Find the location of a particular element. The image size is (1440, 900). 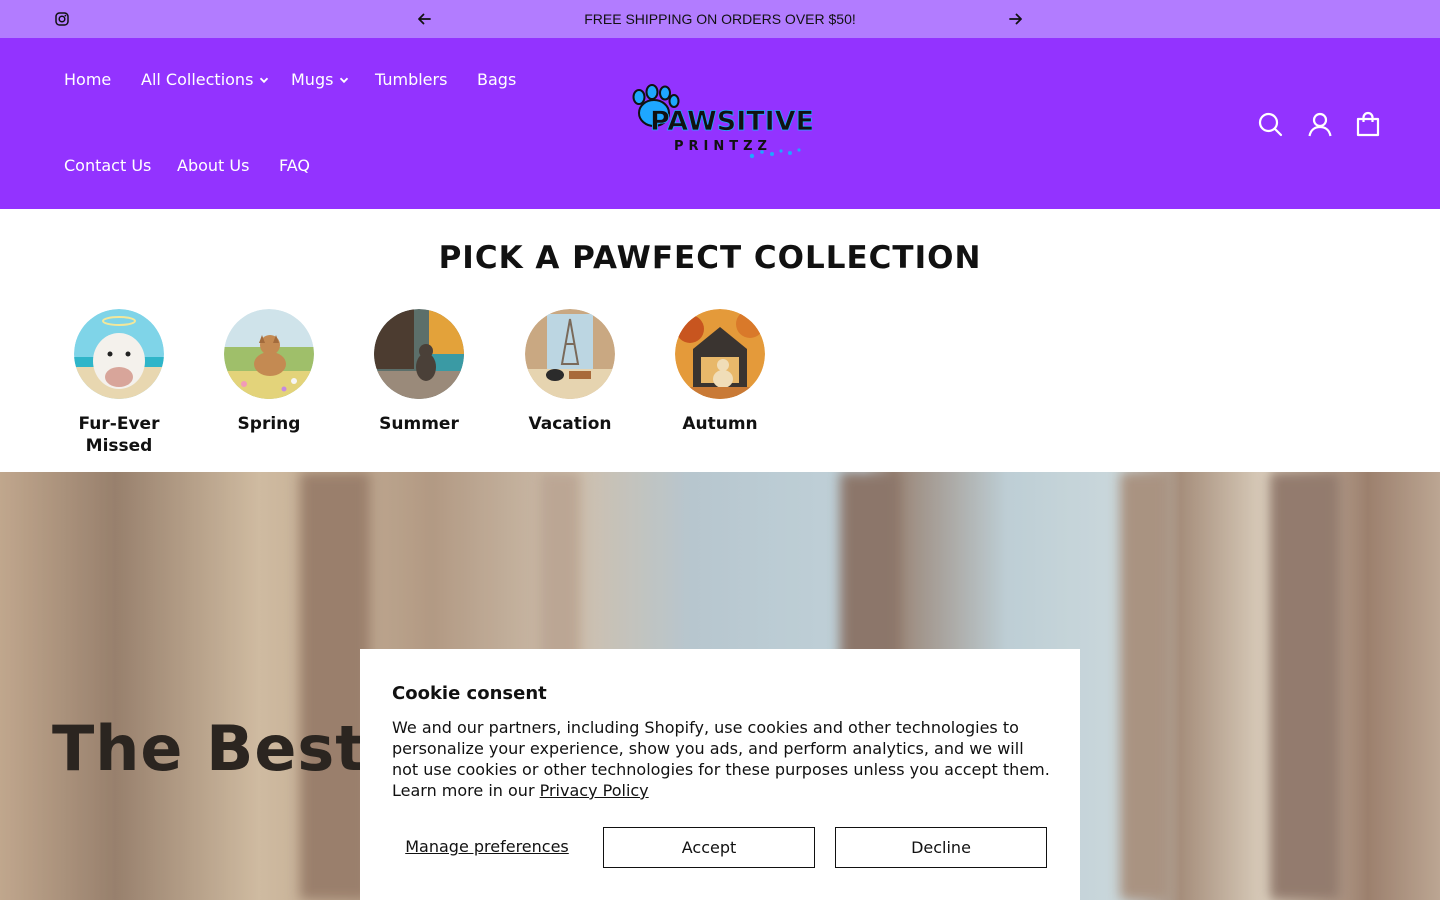

nav-item-label: Bags is located at coordinates (497, 79).